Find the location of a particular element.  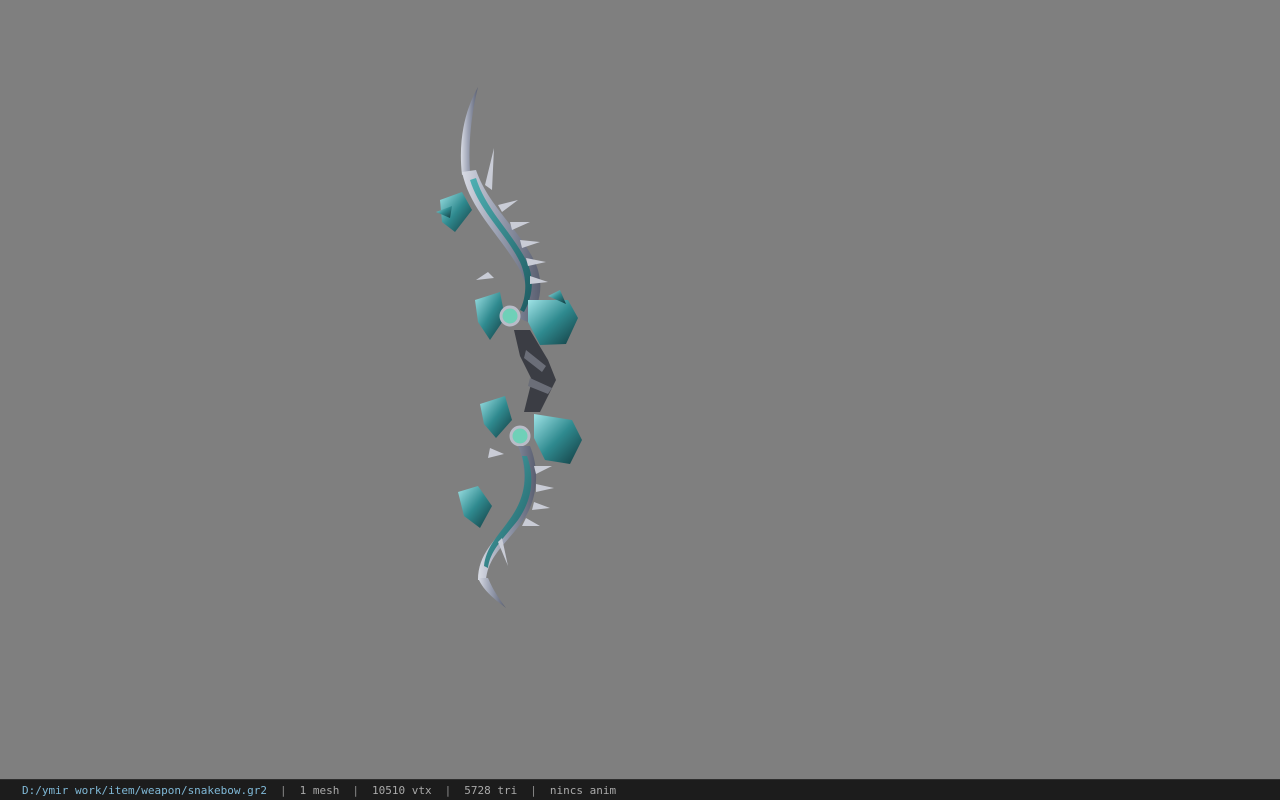

lower-gem is located at coordinates (520, 436).